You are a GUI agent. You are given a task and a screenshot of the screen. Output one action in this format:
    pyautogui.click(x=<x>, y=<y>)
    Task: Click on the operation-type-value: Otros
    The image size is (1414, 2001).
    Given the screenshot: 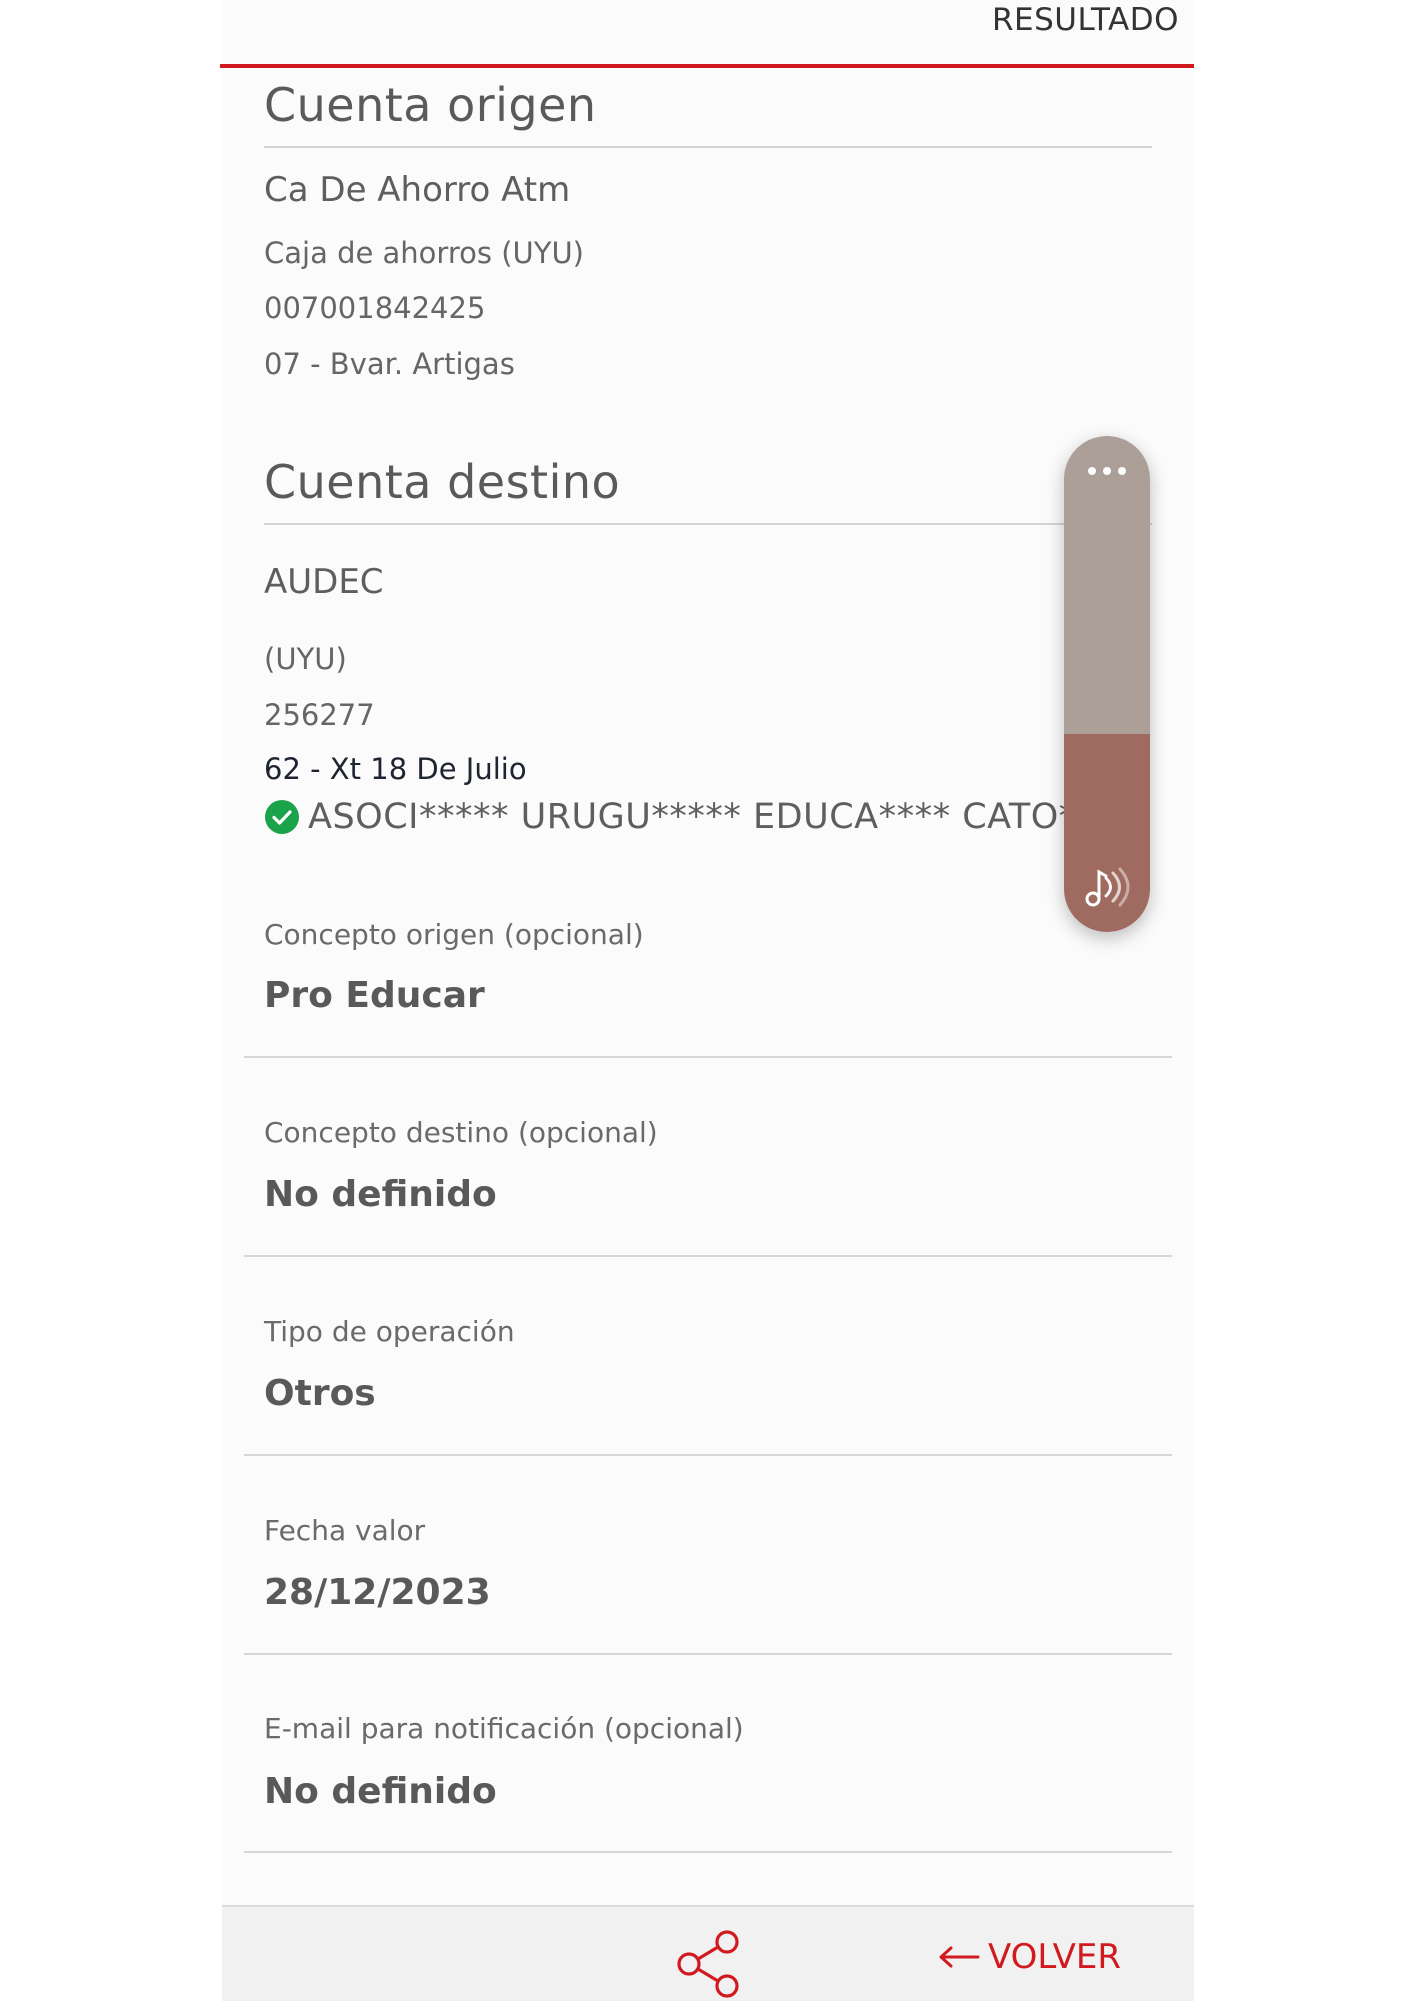 What is the action you would take?
    pyautogui.click(x=320, y=1393)
    